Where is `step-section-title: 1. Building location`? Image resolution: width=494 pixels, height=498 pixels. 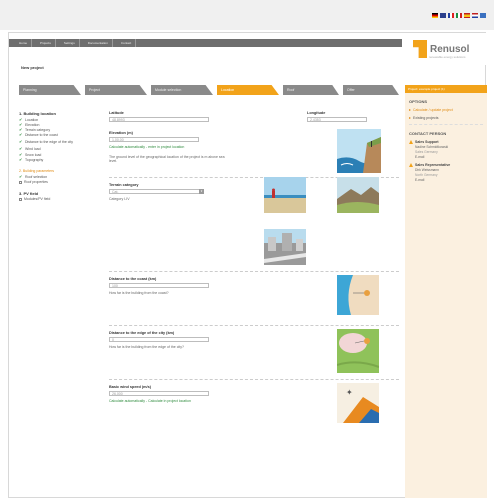 step-section-title: 1. Building location is located at coordinates (61, 113).